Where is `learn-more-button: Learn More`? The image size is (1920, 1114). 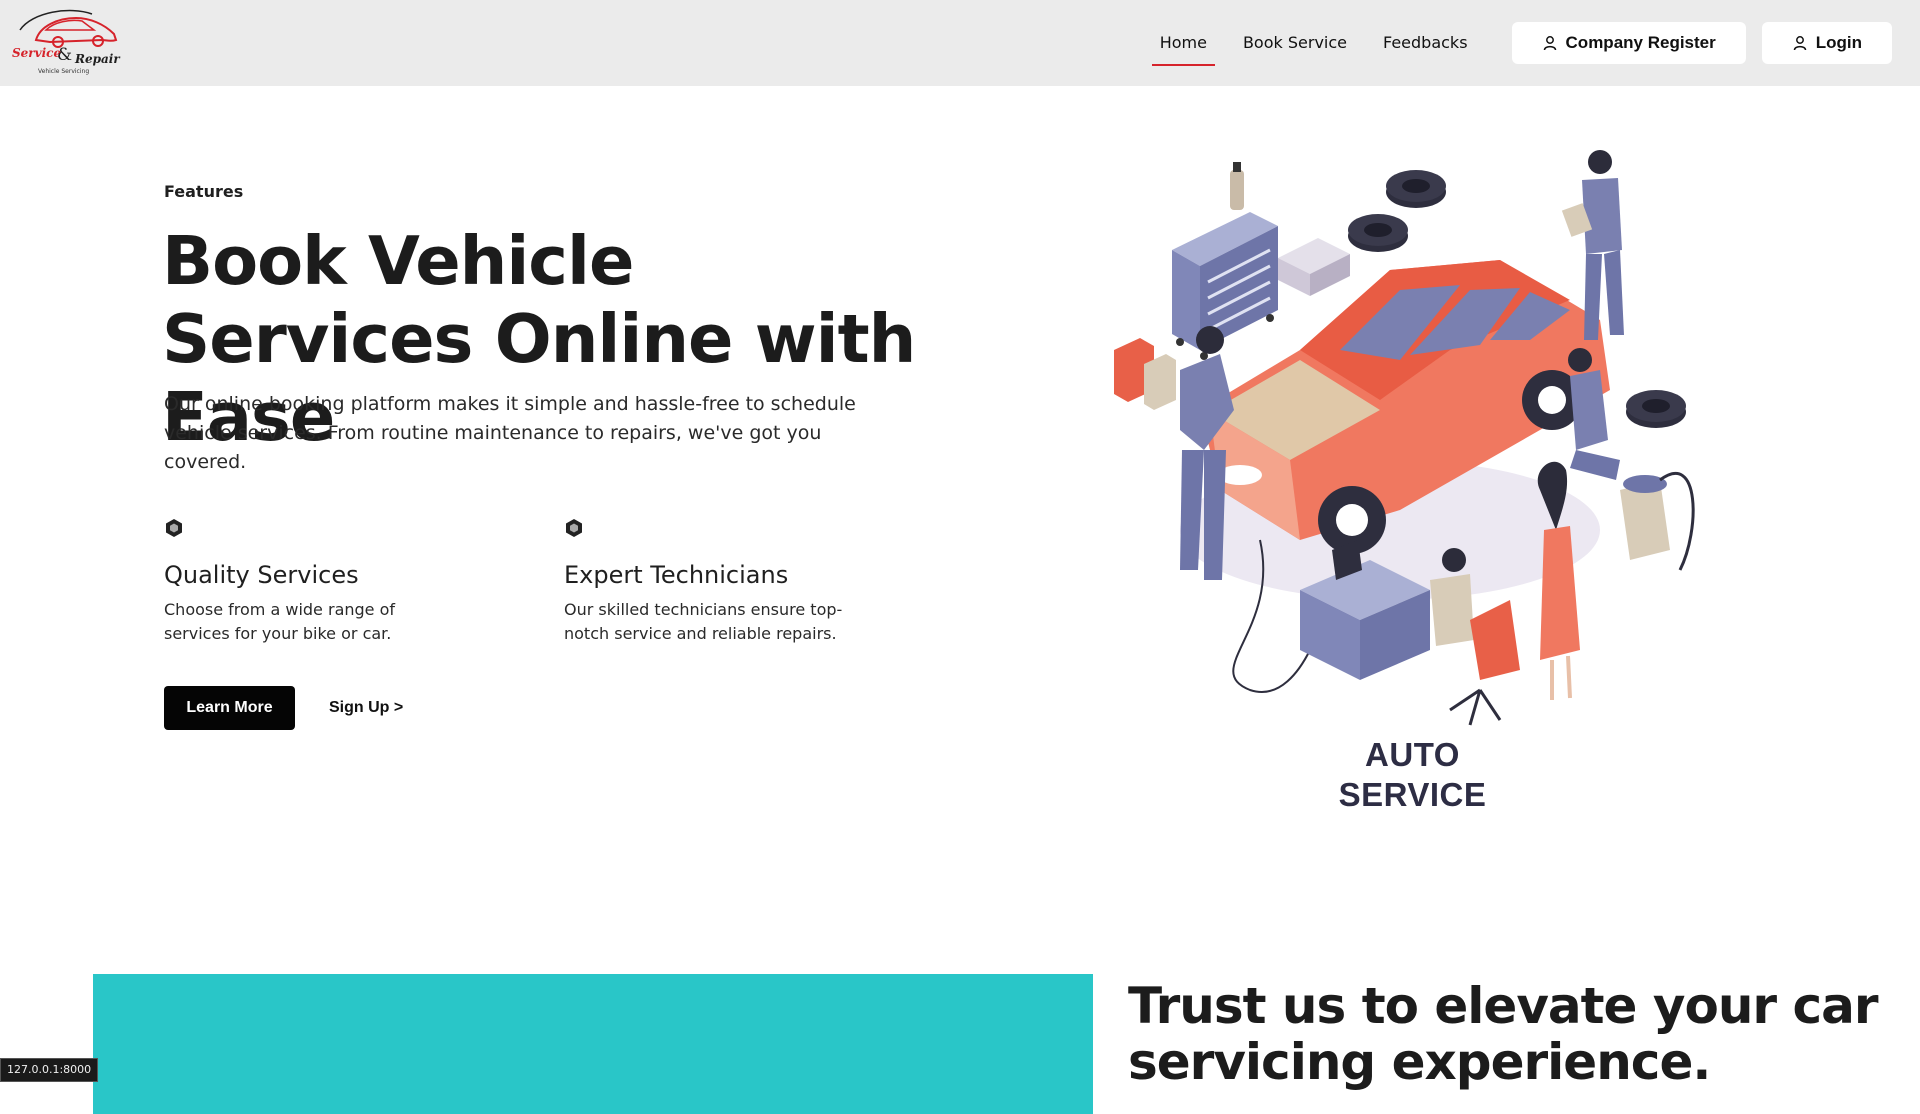 learn-more-button: Learn More is located at coordinates (229, 708).